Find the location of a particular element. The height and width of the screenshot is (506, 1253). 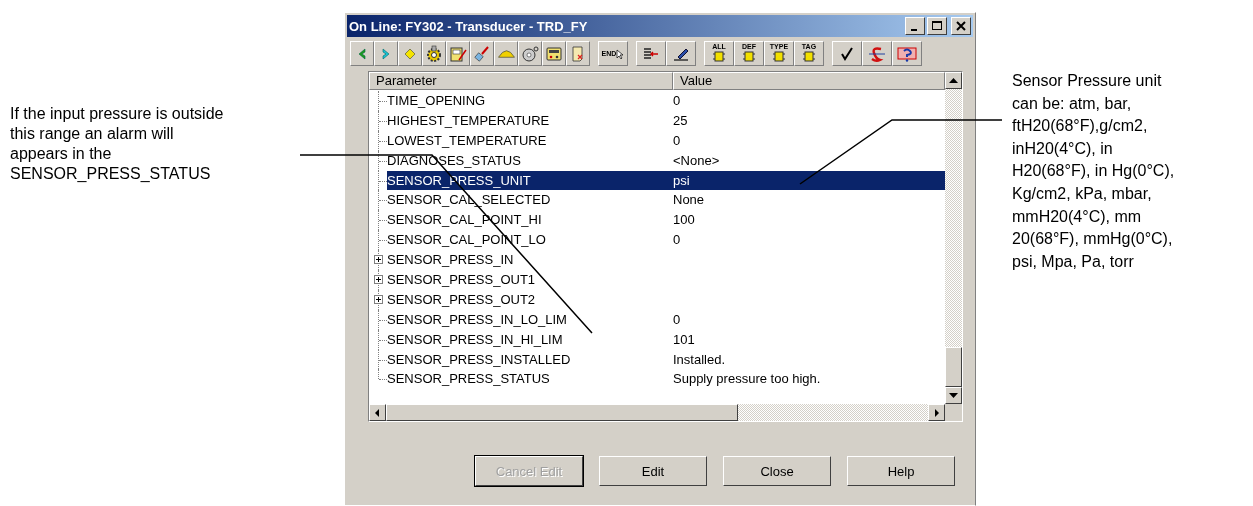

maximize-button is located at coordinates (937, 26).